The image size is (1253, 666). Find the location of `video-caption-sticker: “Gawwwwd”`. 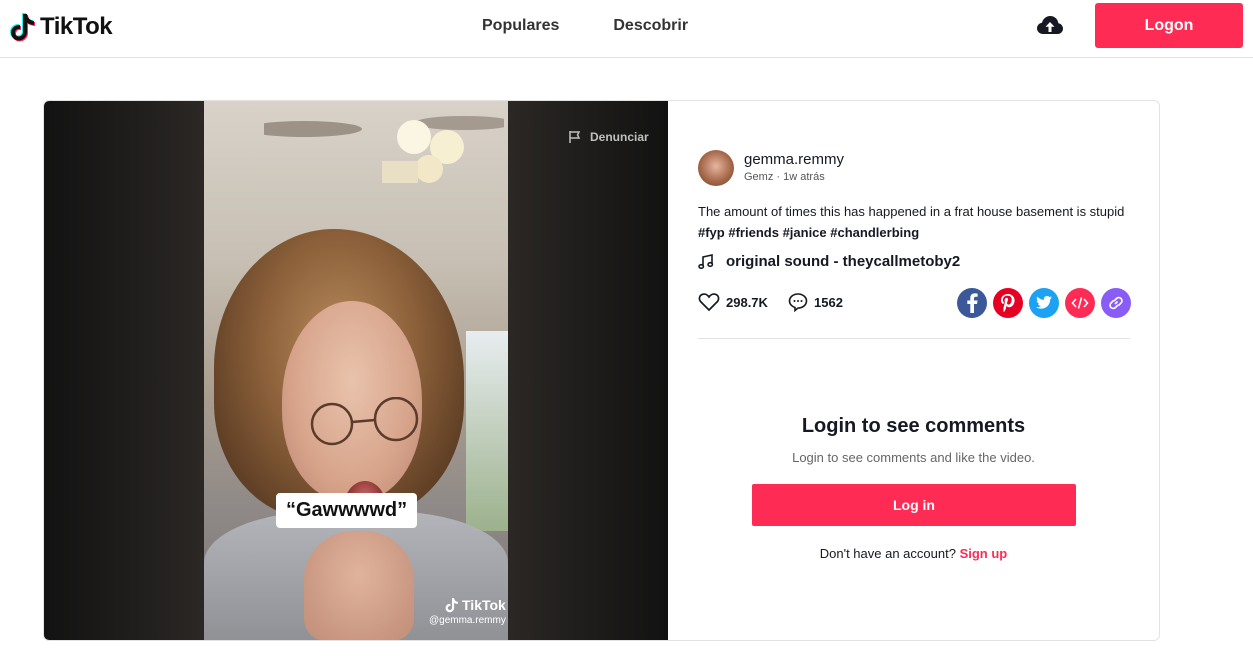

video-caption-sticker: “Gawwwwd” is located at coordinates (347, 510).